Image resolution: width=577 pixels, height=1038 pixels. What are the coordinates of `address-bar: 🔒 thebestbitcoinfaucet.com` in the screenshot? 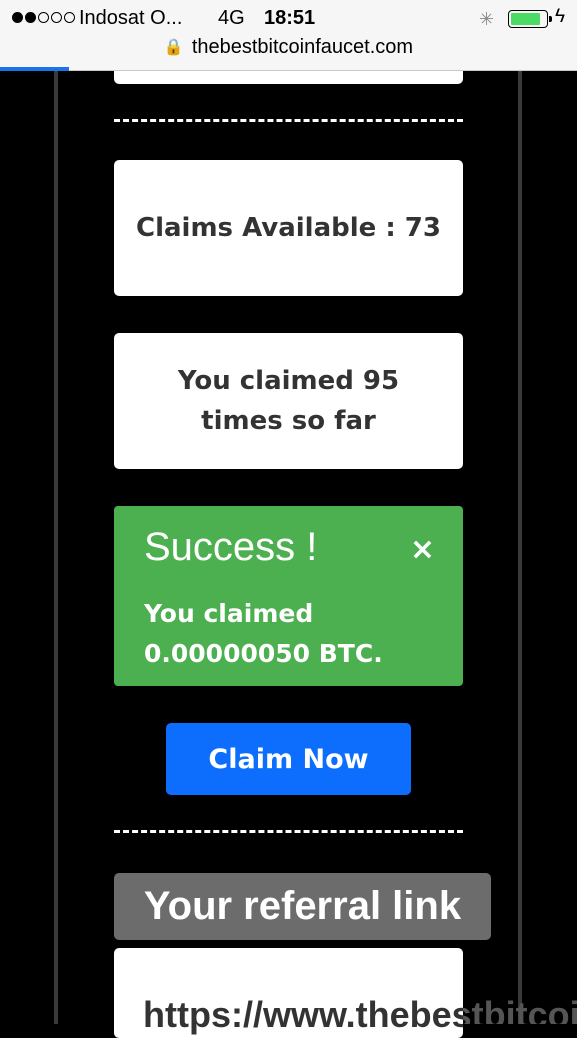 It's located at (288, 50).